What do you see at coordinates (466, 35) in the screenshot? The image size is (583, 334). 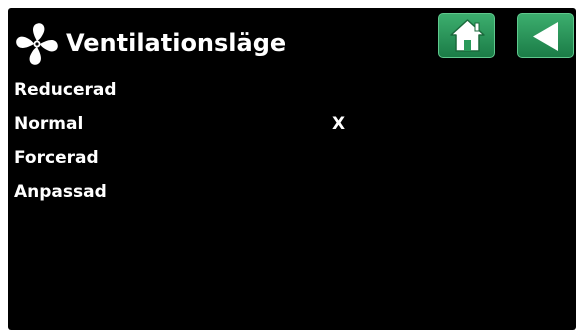 I see `home-button` at bounding box center [466, 35].